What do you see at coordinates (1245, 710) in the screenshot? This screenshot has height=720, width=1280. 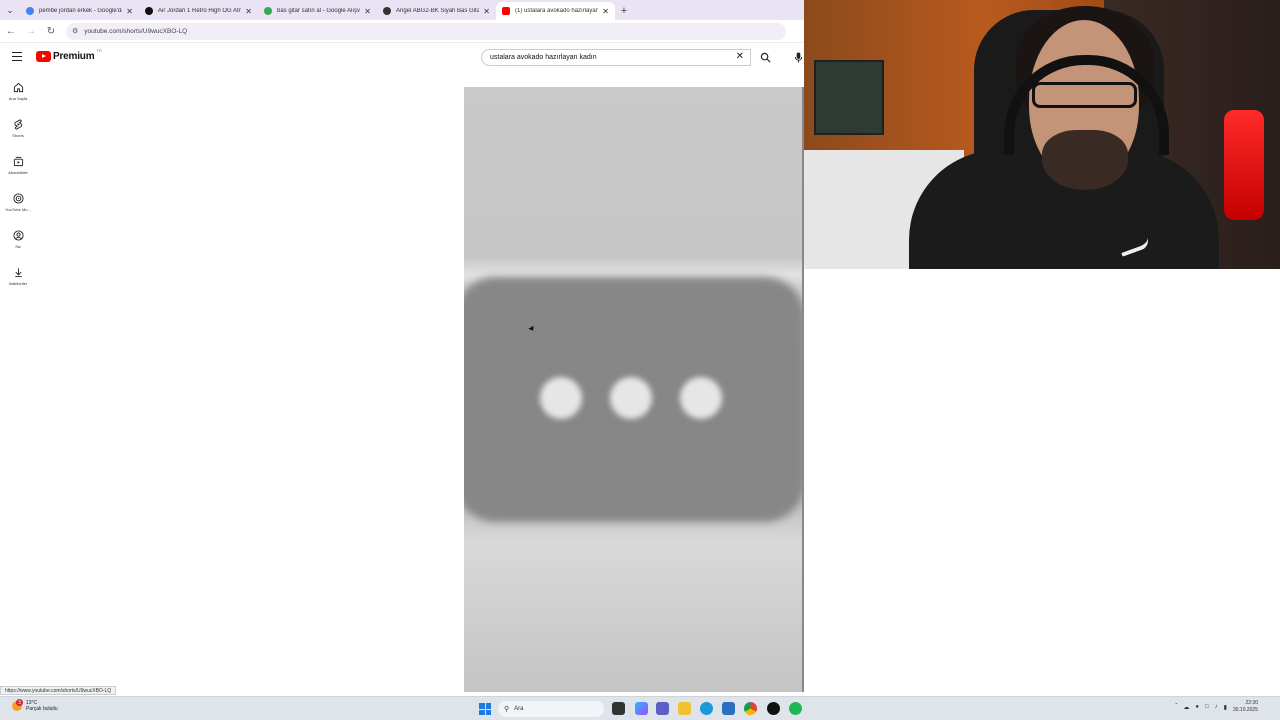 I see `clock-date: 30.10.2025` at bounding box center [1245, 710].